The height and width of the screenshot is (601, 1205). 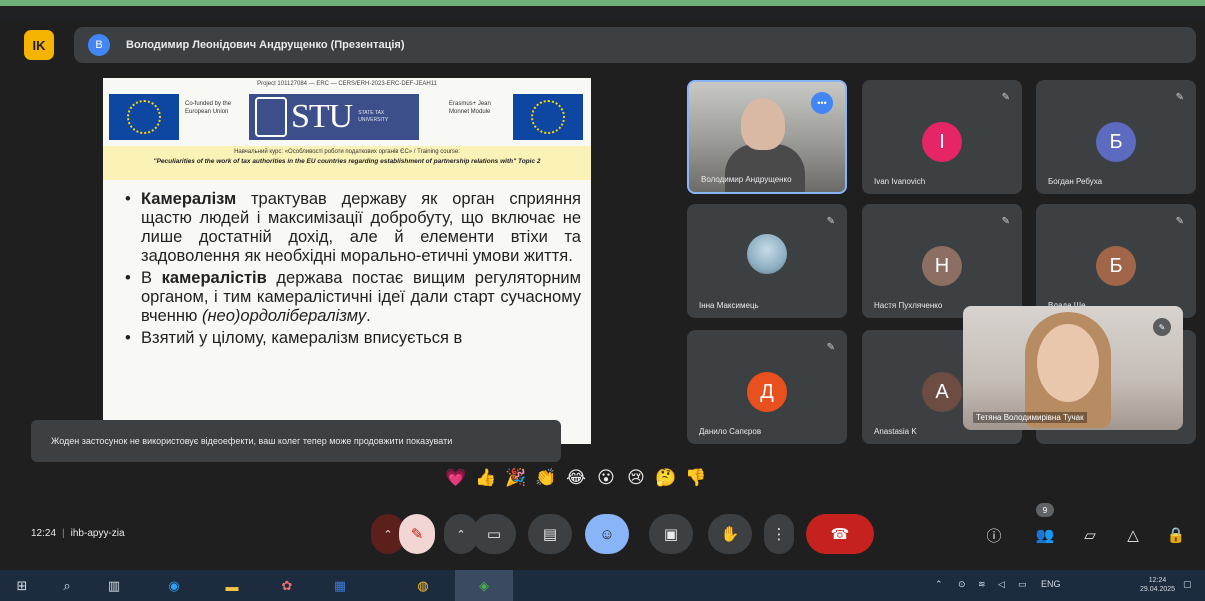 I want to click on participant-tile: ✎ Б Влада Ше, so click(x=1116, y=261).